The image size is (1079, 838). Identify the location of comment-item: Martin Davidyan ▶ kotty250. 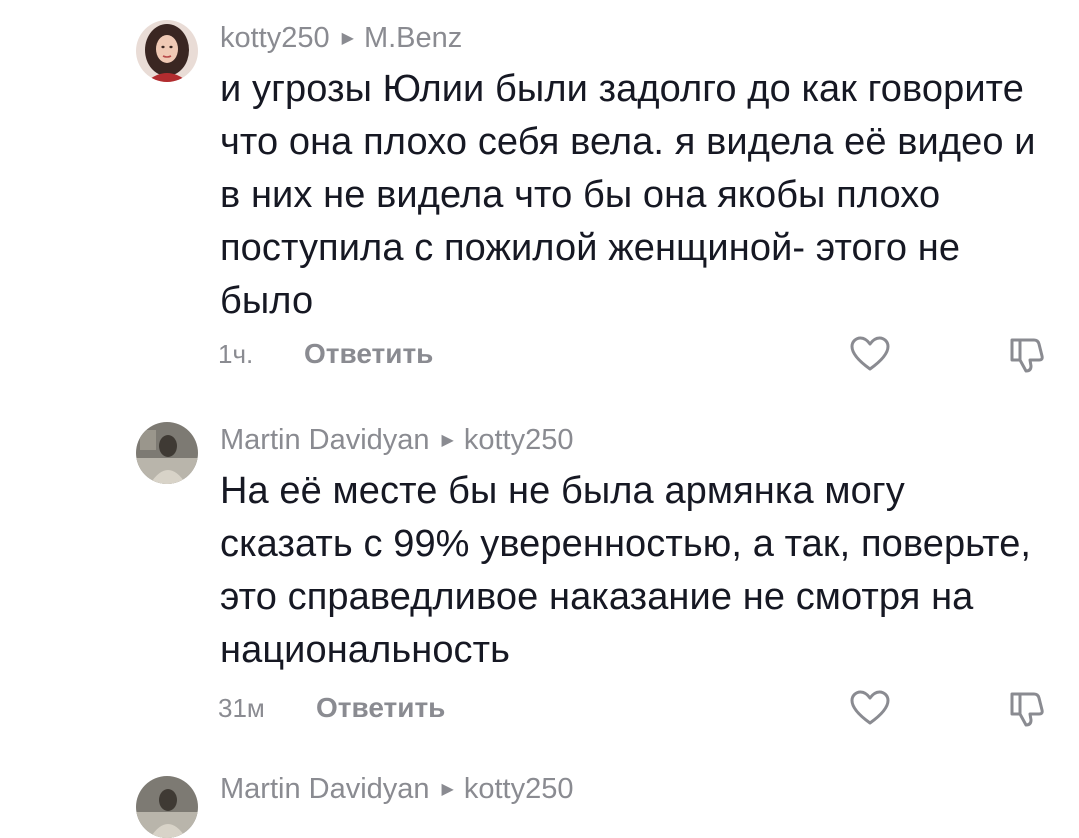
(539, 799).